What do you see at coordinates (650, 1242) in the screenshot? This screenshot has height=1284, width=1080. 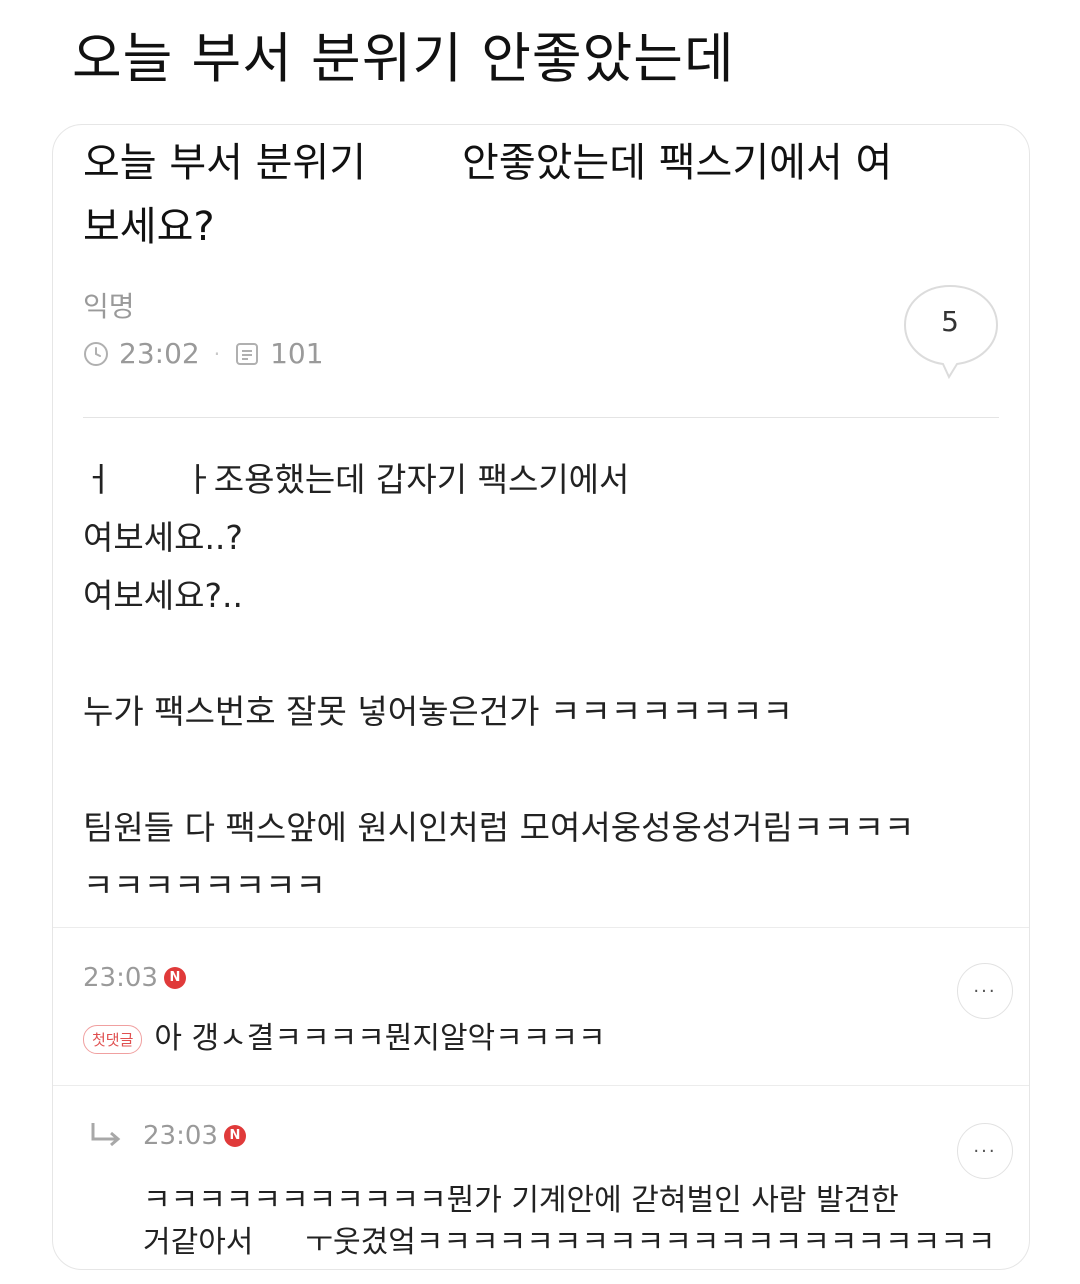 I see `reply-text-fragment: ㅜ웃겼엌ㅋㅋㅋㅋㅋㅋㅋㅋㅋㅋㅋㅋㅋㅋㅋㅋㅋㅋㅋㅋㅋ` at bounding box center [650, 1242].